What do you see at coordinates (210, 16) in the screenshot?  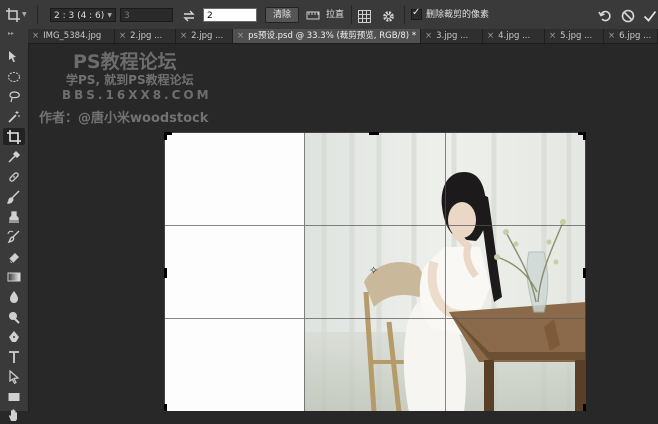 I see `height-value: 2` at bounding box center [210, 16].